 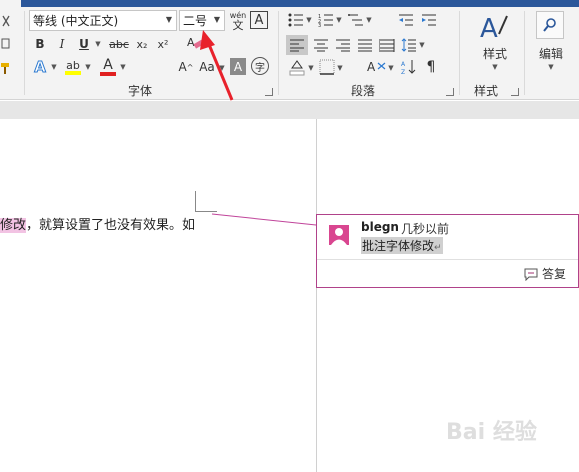 I want to click on reply-icon, so click(x=531, y=274).